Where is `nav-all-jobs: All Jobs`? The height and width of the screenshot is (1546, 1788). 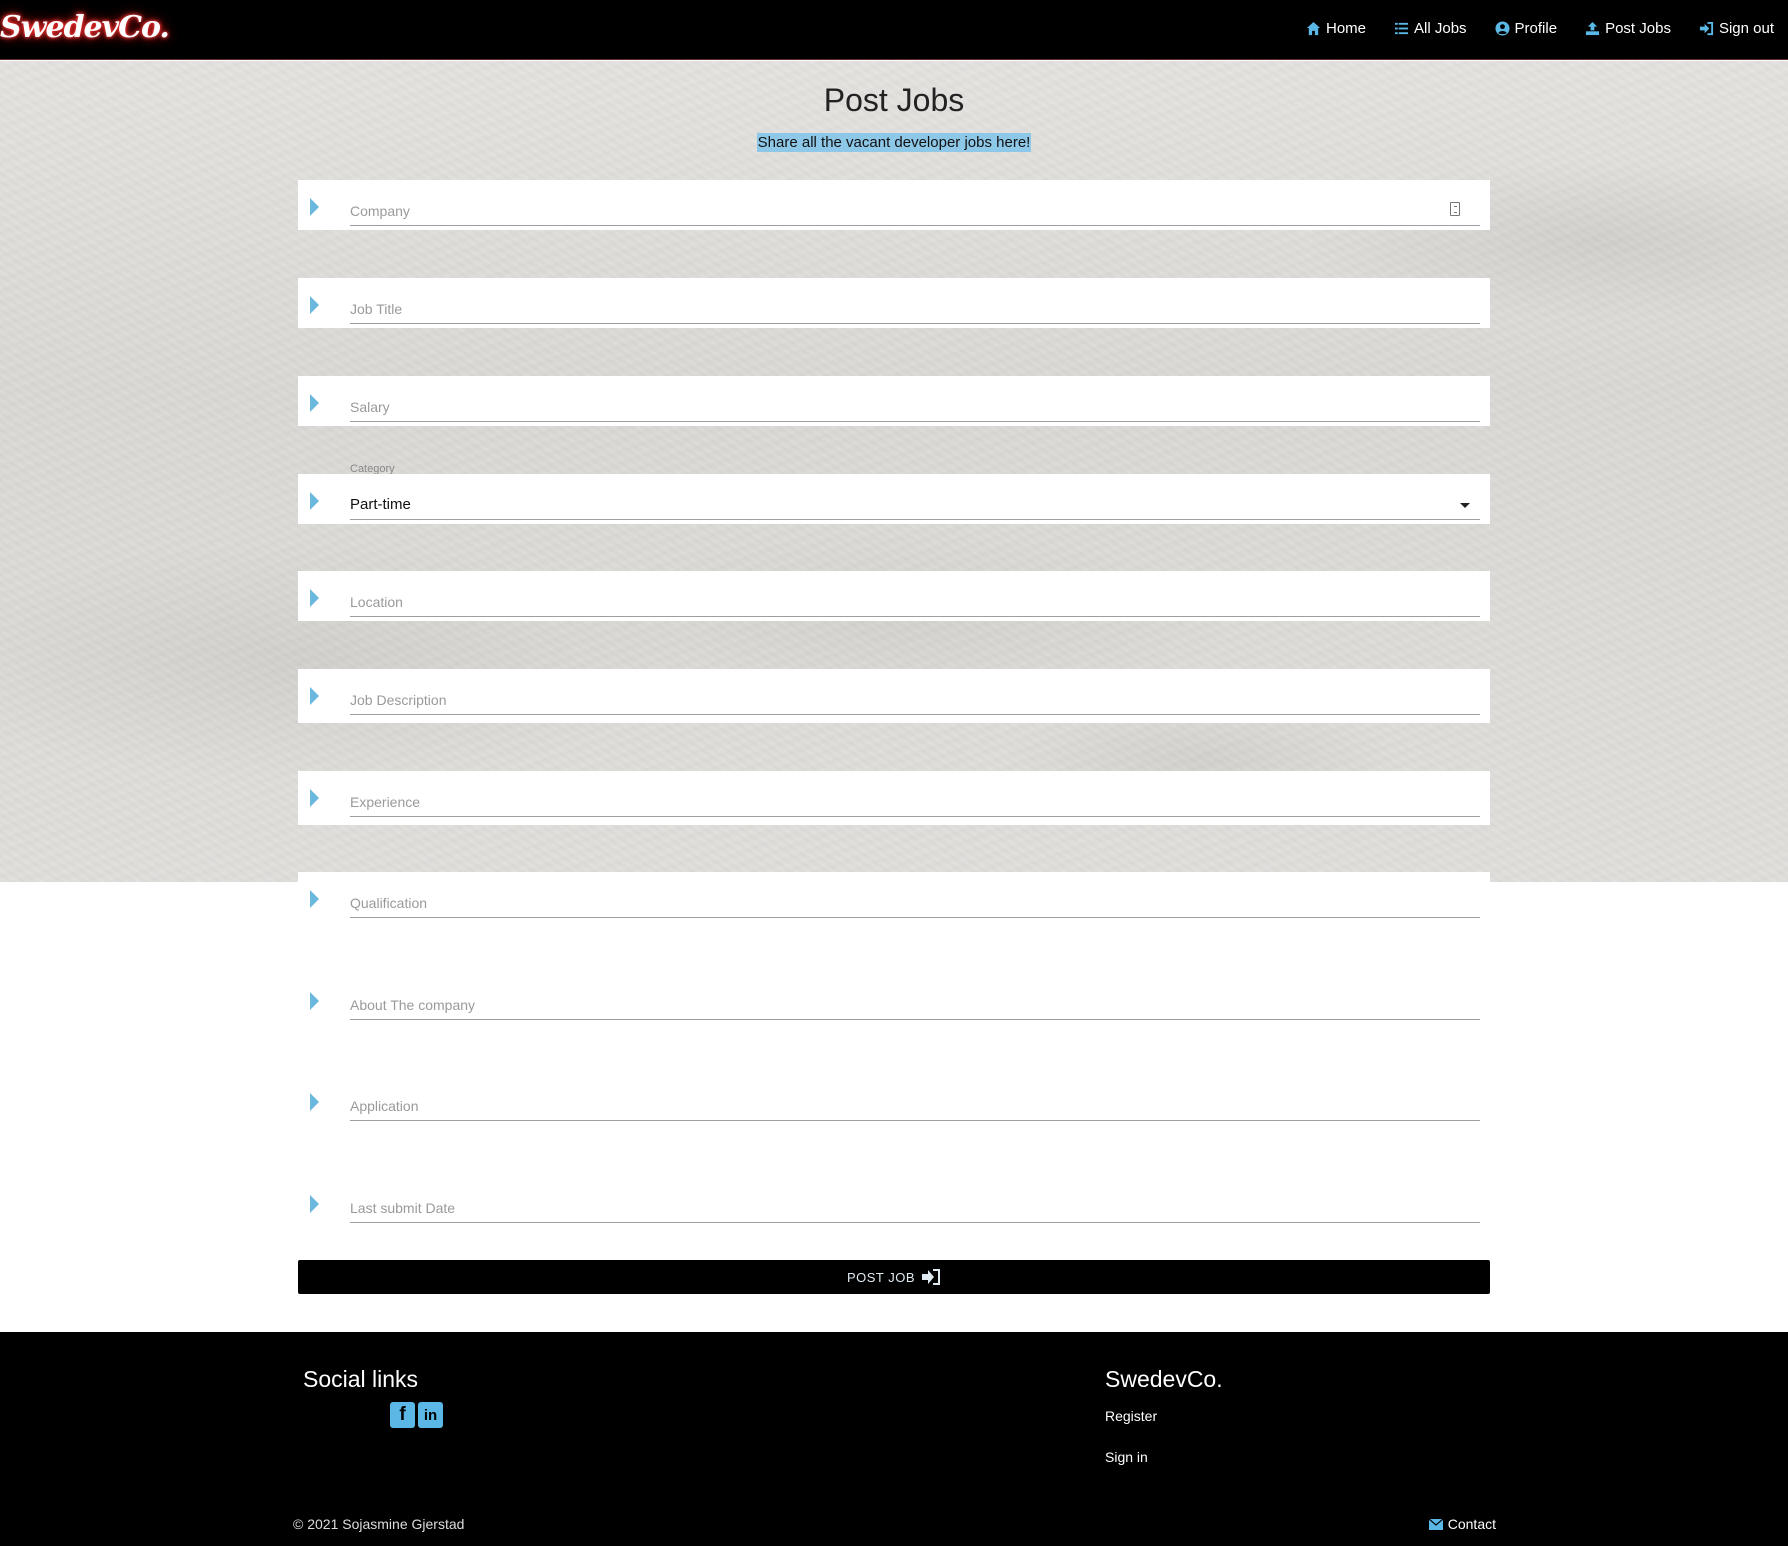 nav-all-jobs: All Jobs is located at coordinates (1430, 28).